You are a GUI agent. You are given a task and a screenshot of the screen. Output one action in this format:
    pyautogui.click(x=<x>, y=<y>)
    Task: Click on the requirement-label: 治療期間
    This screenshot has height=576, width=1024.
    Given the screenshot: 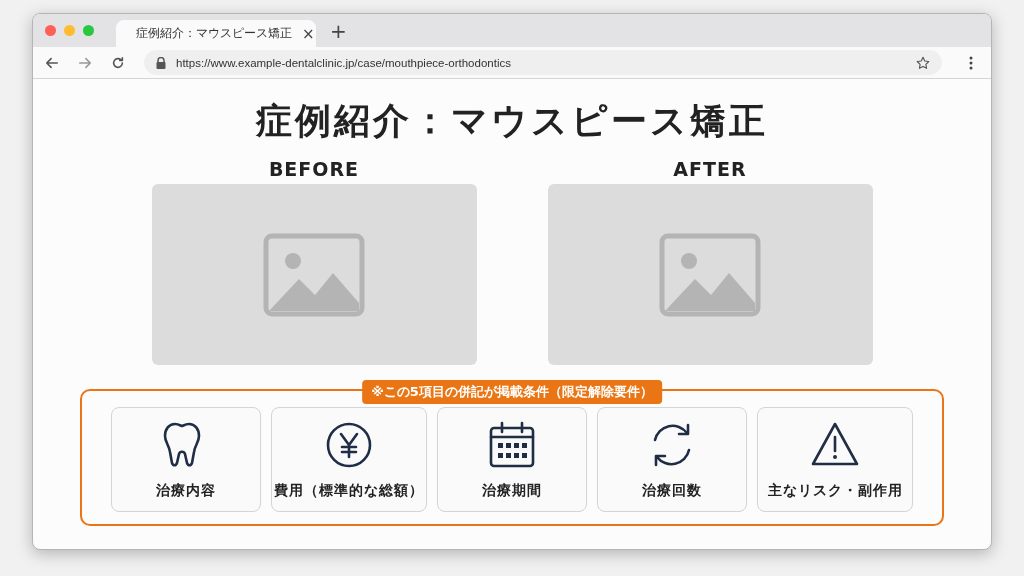 What is the action you would take?
    pyautogui.click(x=512, y=490)
    